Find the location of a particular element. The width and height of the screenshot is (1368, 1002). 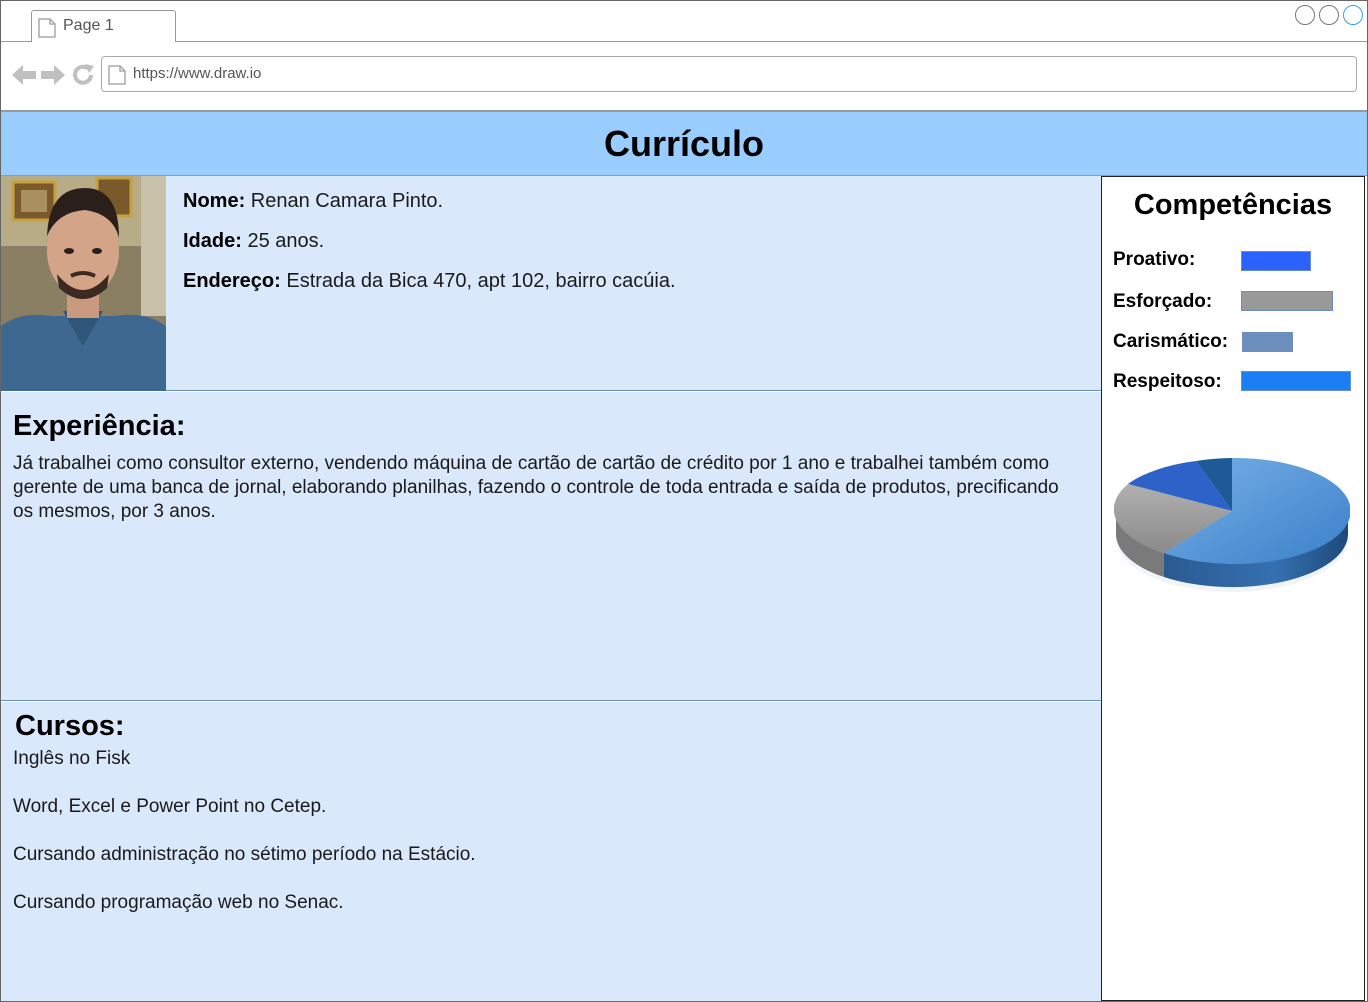

name-row: Nome: Renan Camara Pinto. is located at coordinates (429, 201).